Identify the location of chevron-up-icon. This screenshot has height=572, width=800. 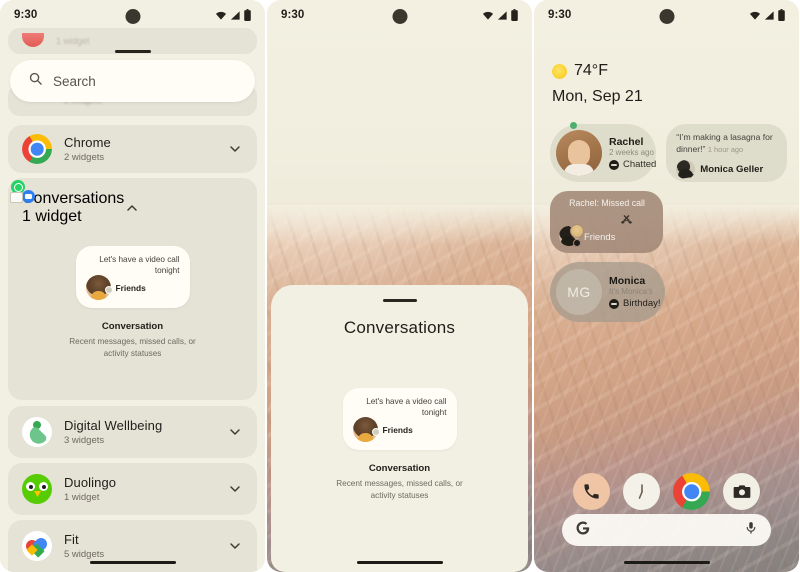
(132, 208).